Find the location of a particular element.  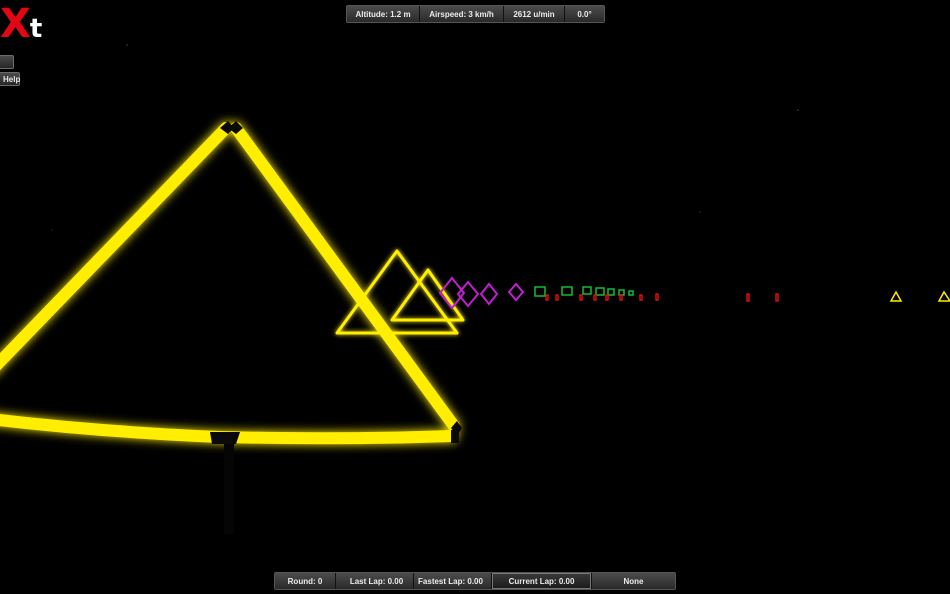

logo-t-letter: t is located at coordinates (36, 29).